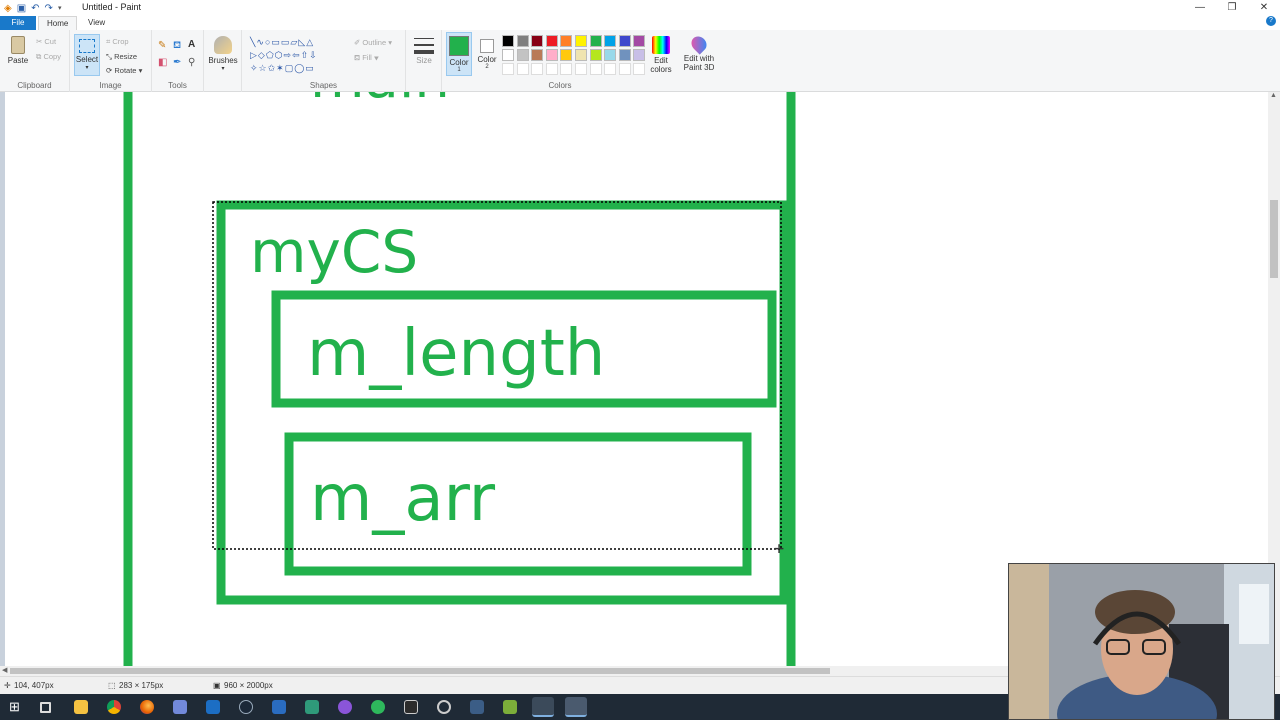 This screenshot has width=1280, height=720. What do you see at coordinates (16, 707) in the screenshot?
I see `windows-icon: ⊞` at bounding box center [16, 707].